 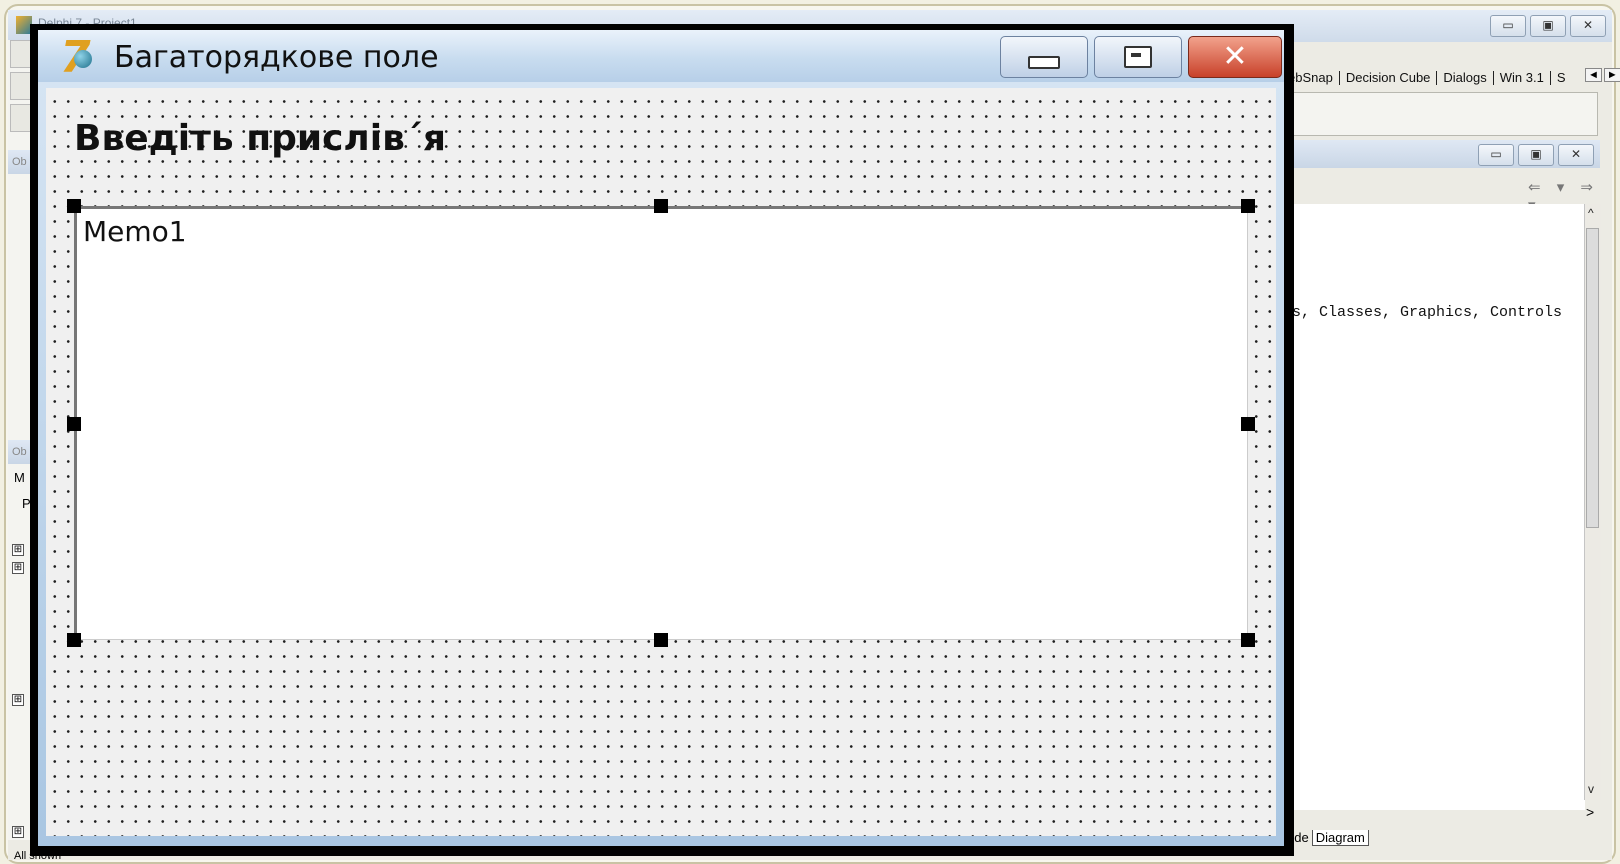 I want to click on code-editor-tabs: ode Diagram, so click(x=1326, y=838).